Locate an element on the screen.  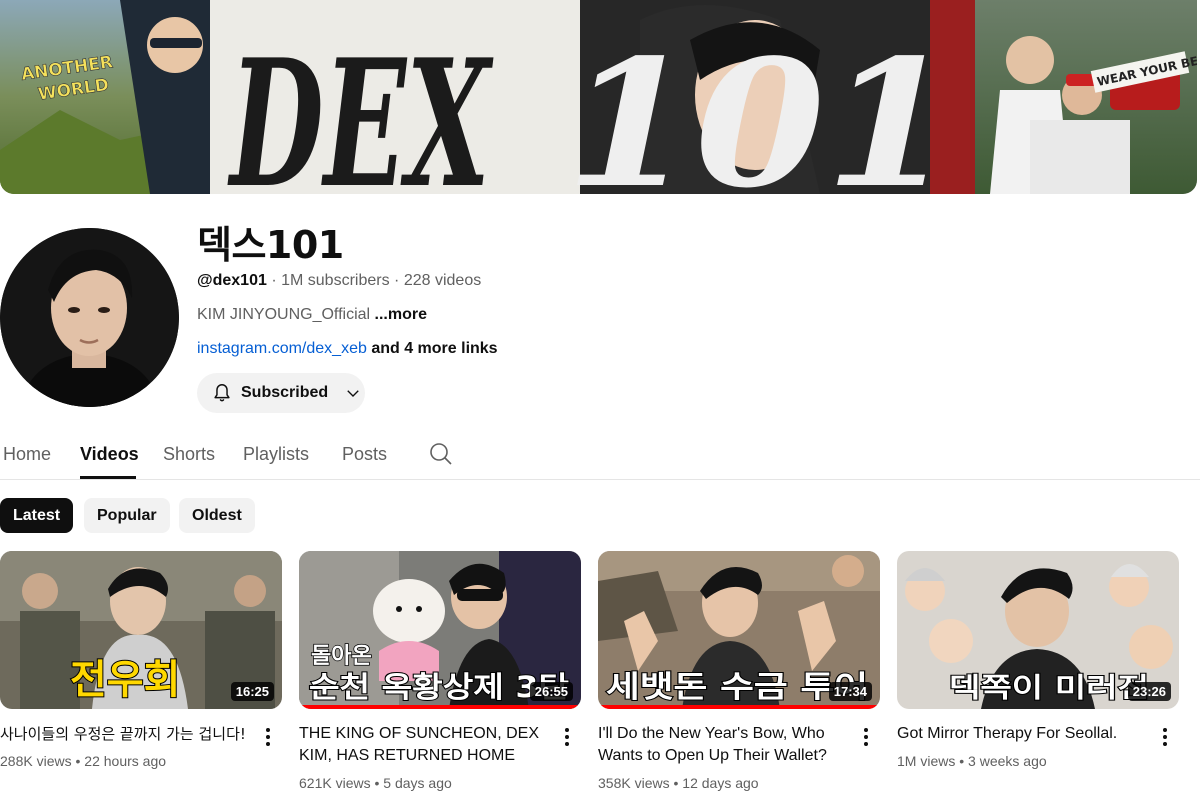
active-tab-indicator is located at coordinates (108, 477).